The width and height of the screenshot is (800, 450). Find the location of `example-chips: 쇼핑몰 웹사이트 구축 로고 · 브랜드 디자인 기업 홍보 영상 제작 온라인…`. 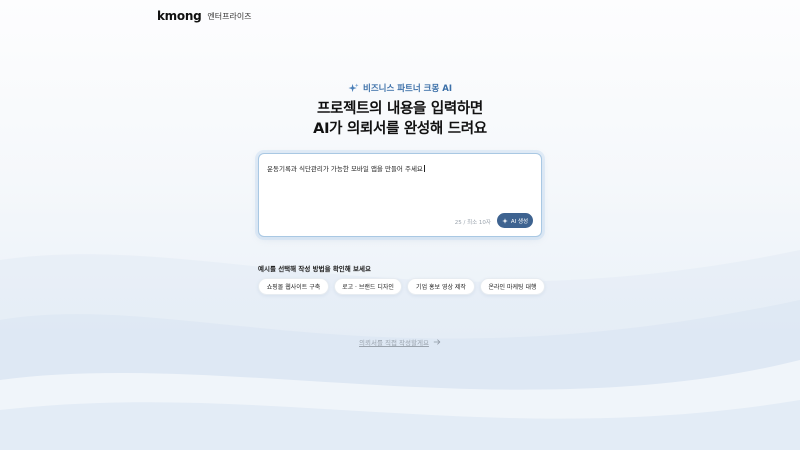

example-chips: 쇼핑몰 웹사이트 구축 로고 · 브랜드 디자인 기업 홍보 영상 제작 온라인… is located at coordinates (401, 286).